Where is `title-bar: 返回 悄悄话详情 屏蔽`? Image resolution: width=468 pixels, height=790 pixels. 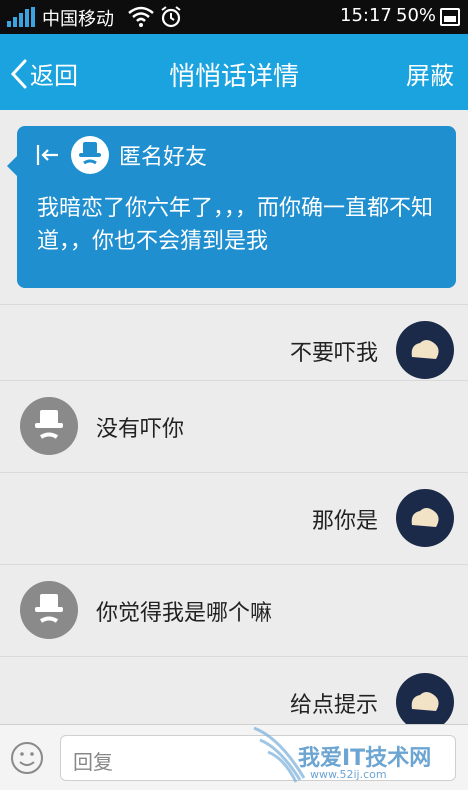 title-bar: 返回 悄悄话详情 屏蔽 is located at coordinates (234, 72).